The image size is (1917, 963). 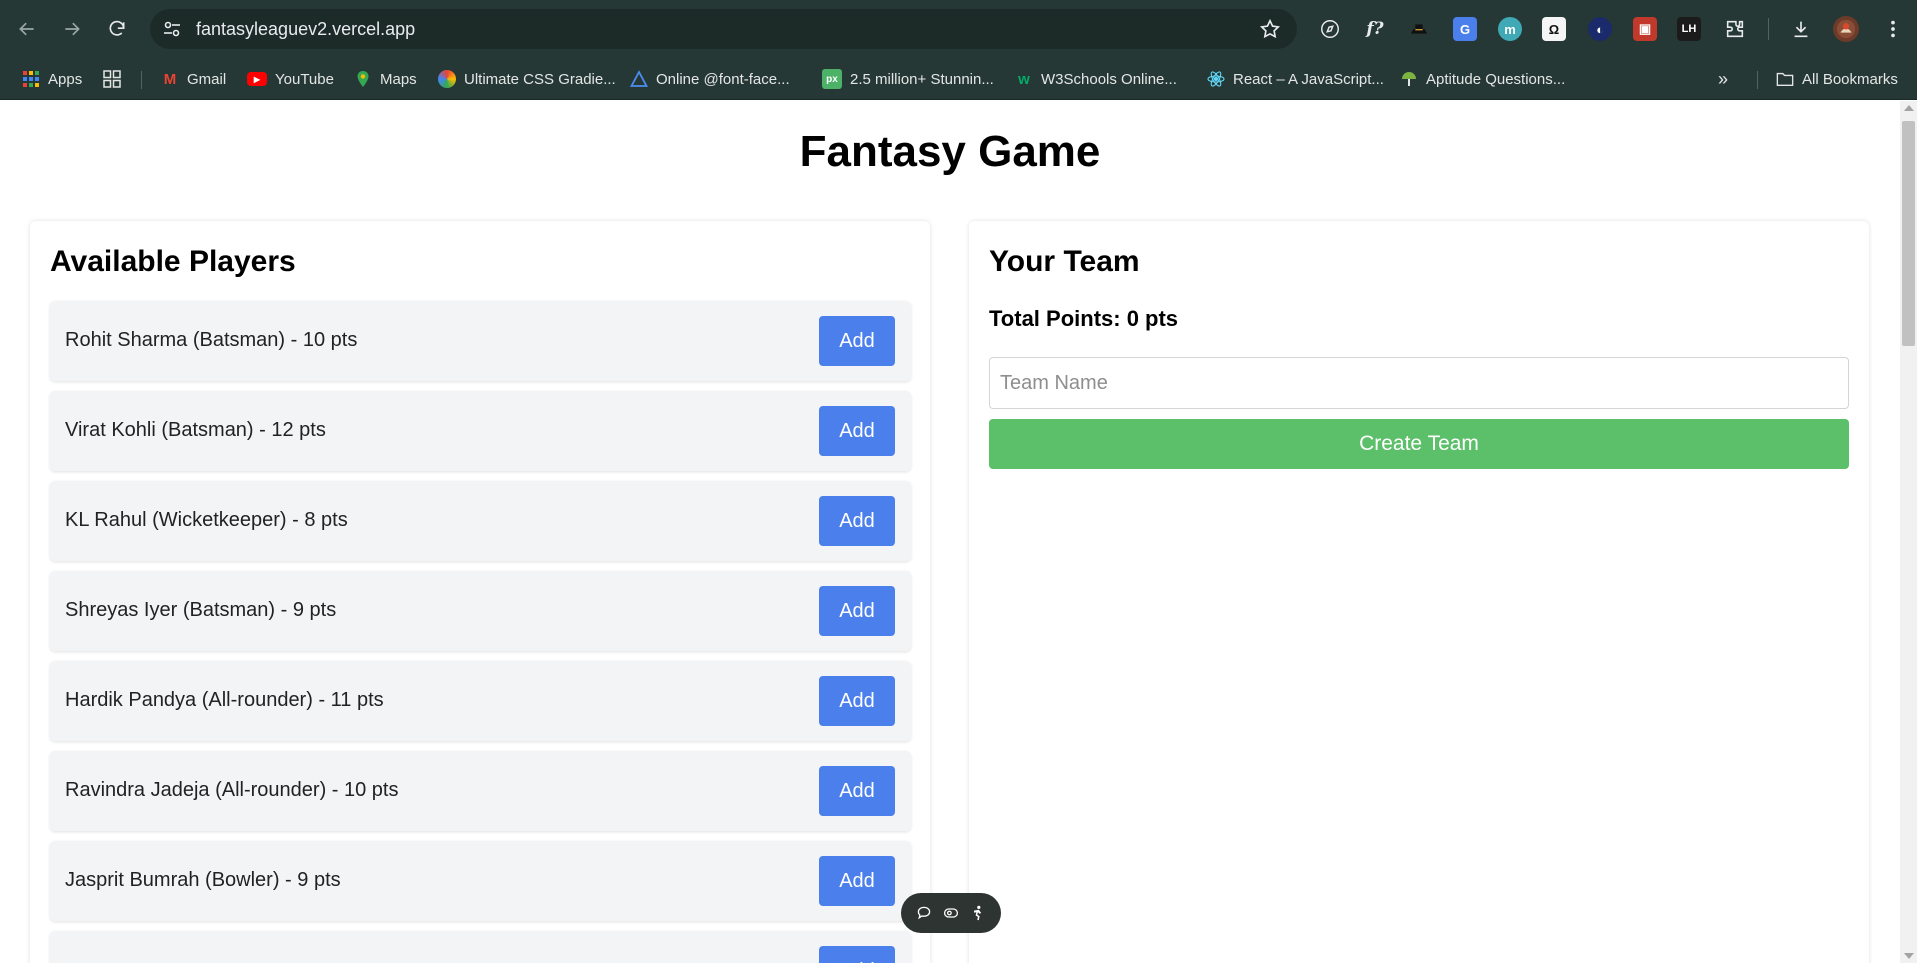 What do you see at coordinates (1465, 29) in the screenshot?
I see `translate-extension-icon: G` at bounding box center [1465, 29].